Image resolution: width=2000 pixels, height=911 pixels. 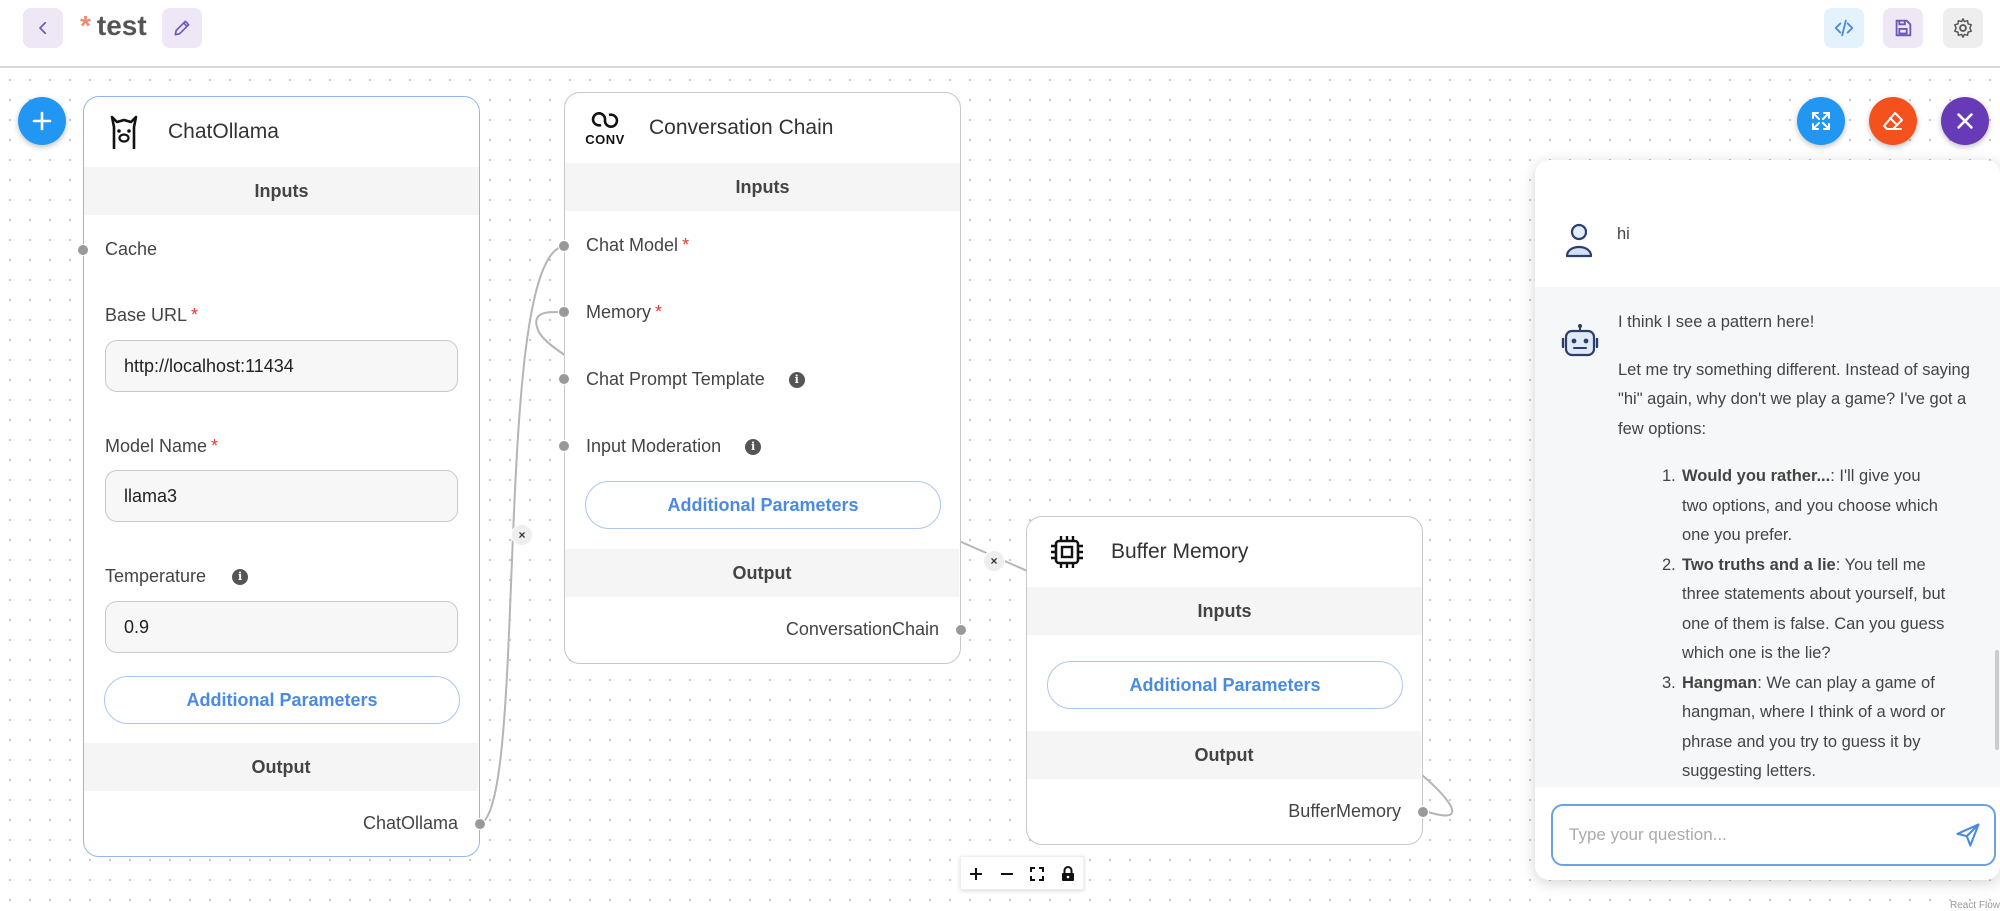 I want to click on save-icon, so click(x=1903, y=28).